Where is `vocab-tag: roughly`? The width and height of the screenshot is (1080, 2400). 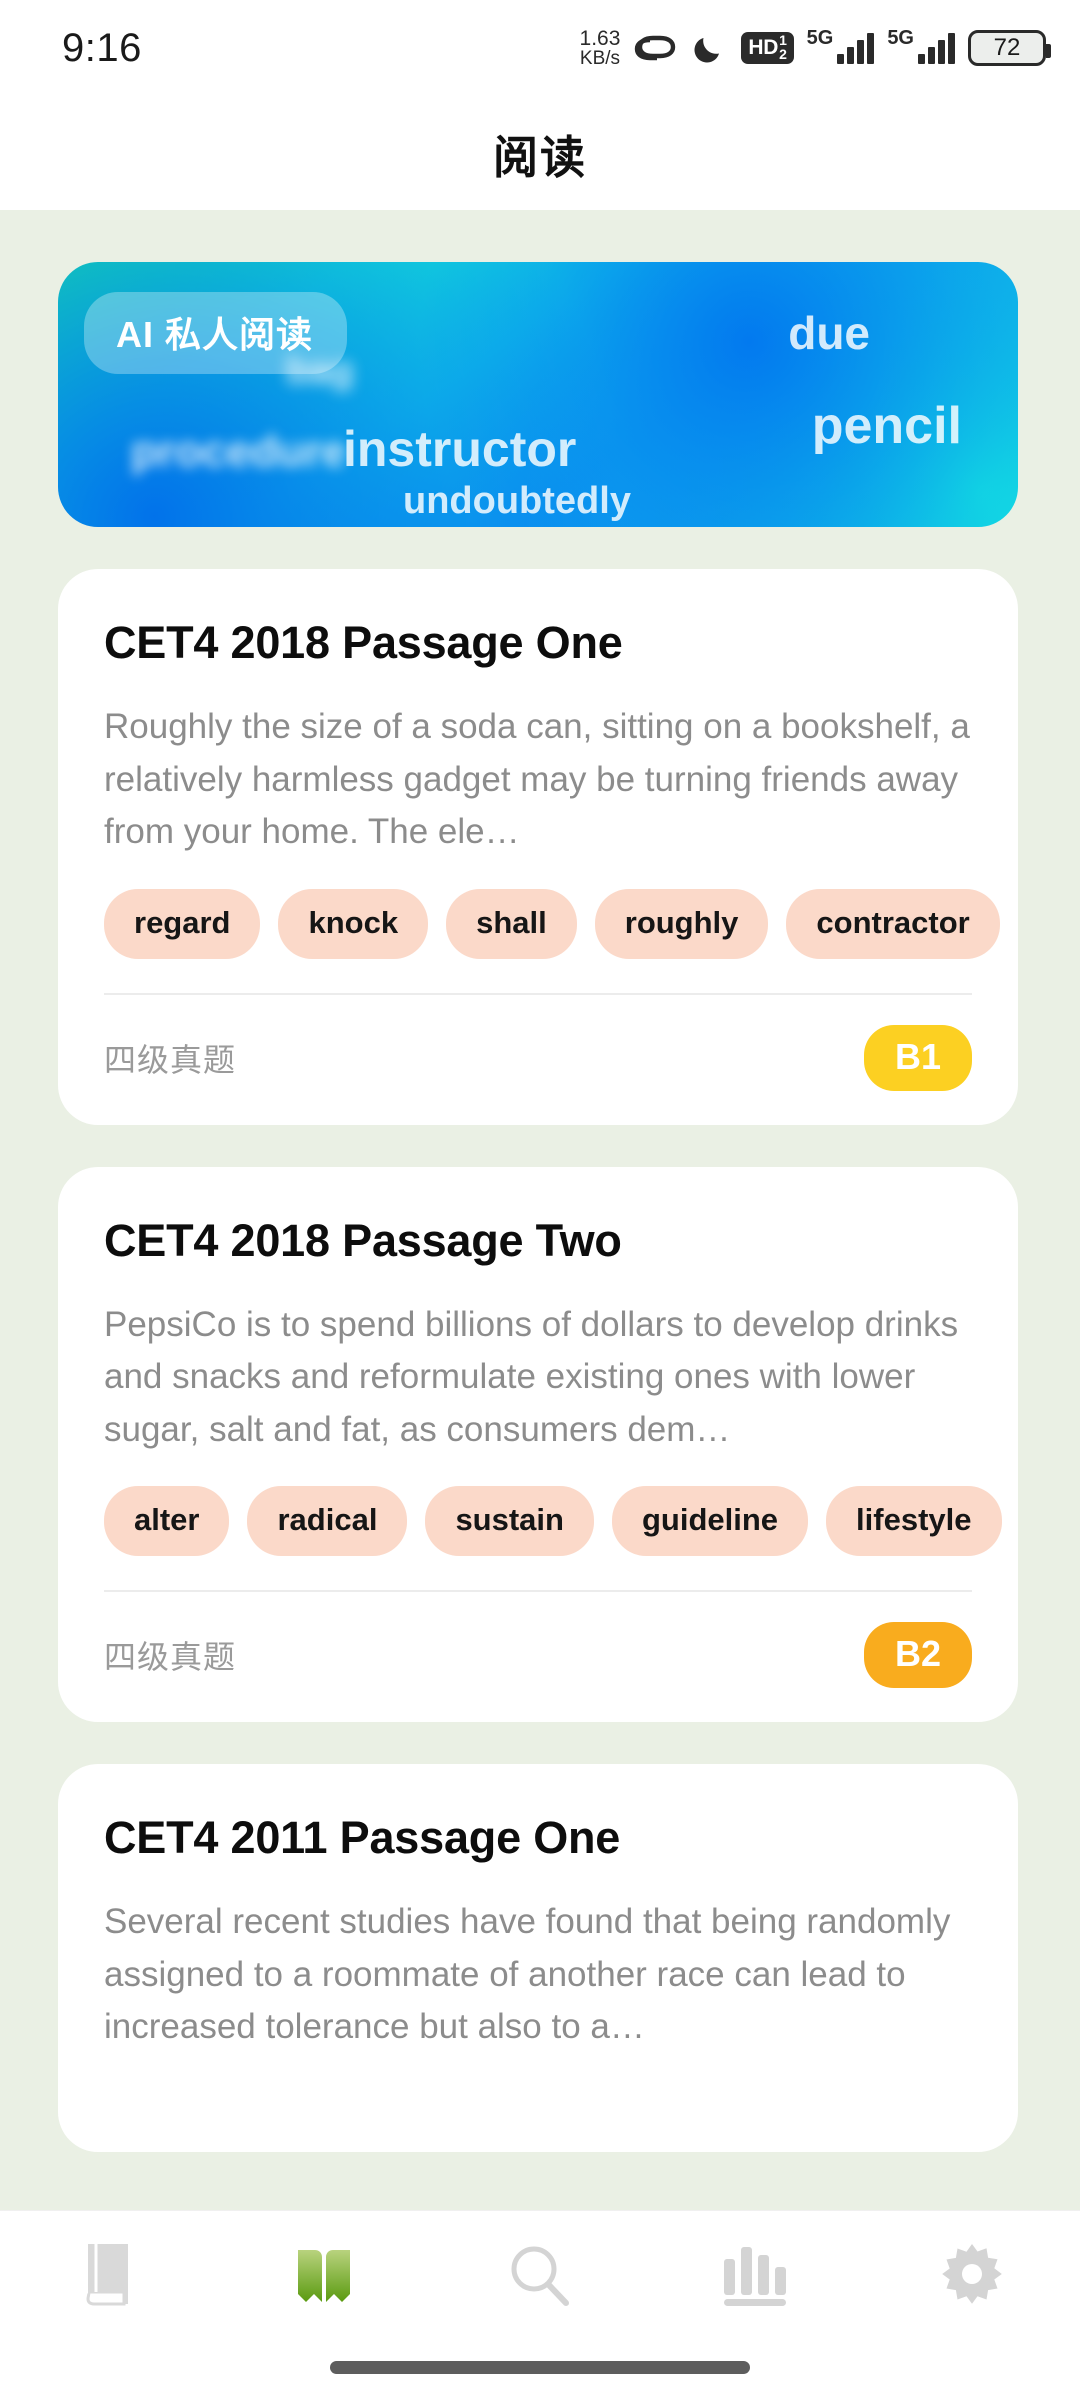 vocab-tag: roughly is located at coordinates (681, 923).